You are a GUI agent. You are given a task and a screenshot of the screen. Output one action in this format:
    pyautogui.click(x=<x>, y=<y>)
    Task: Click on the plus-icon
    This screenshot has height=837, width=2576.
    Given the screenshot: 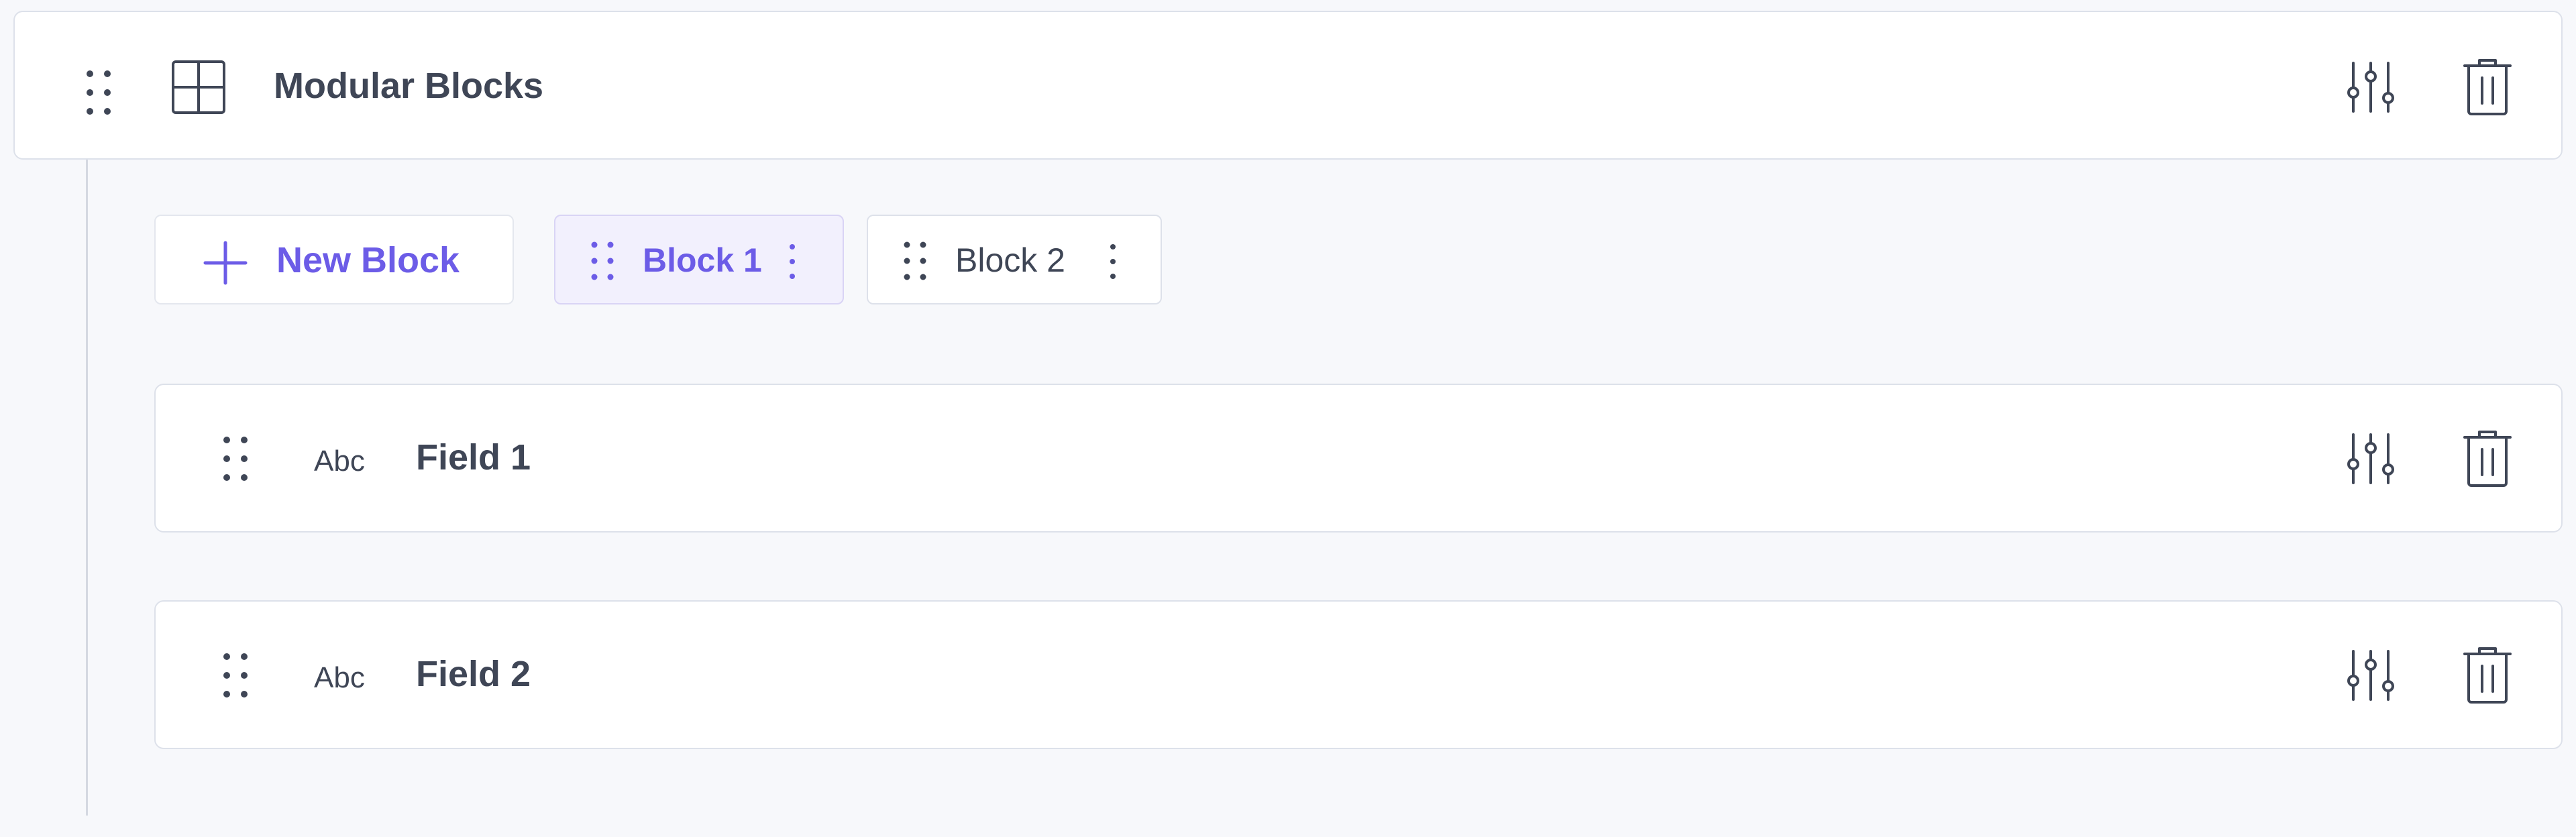 What is the action you would take?
    pyautogui.click(x=225, y=263)
    